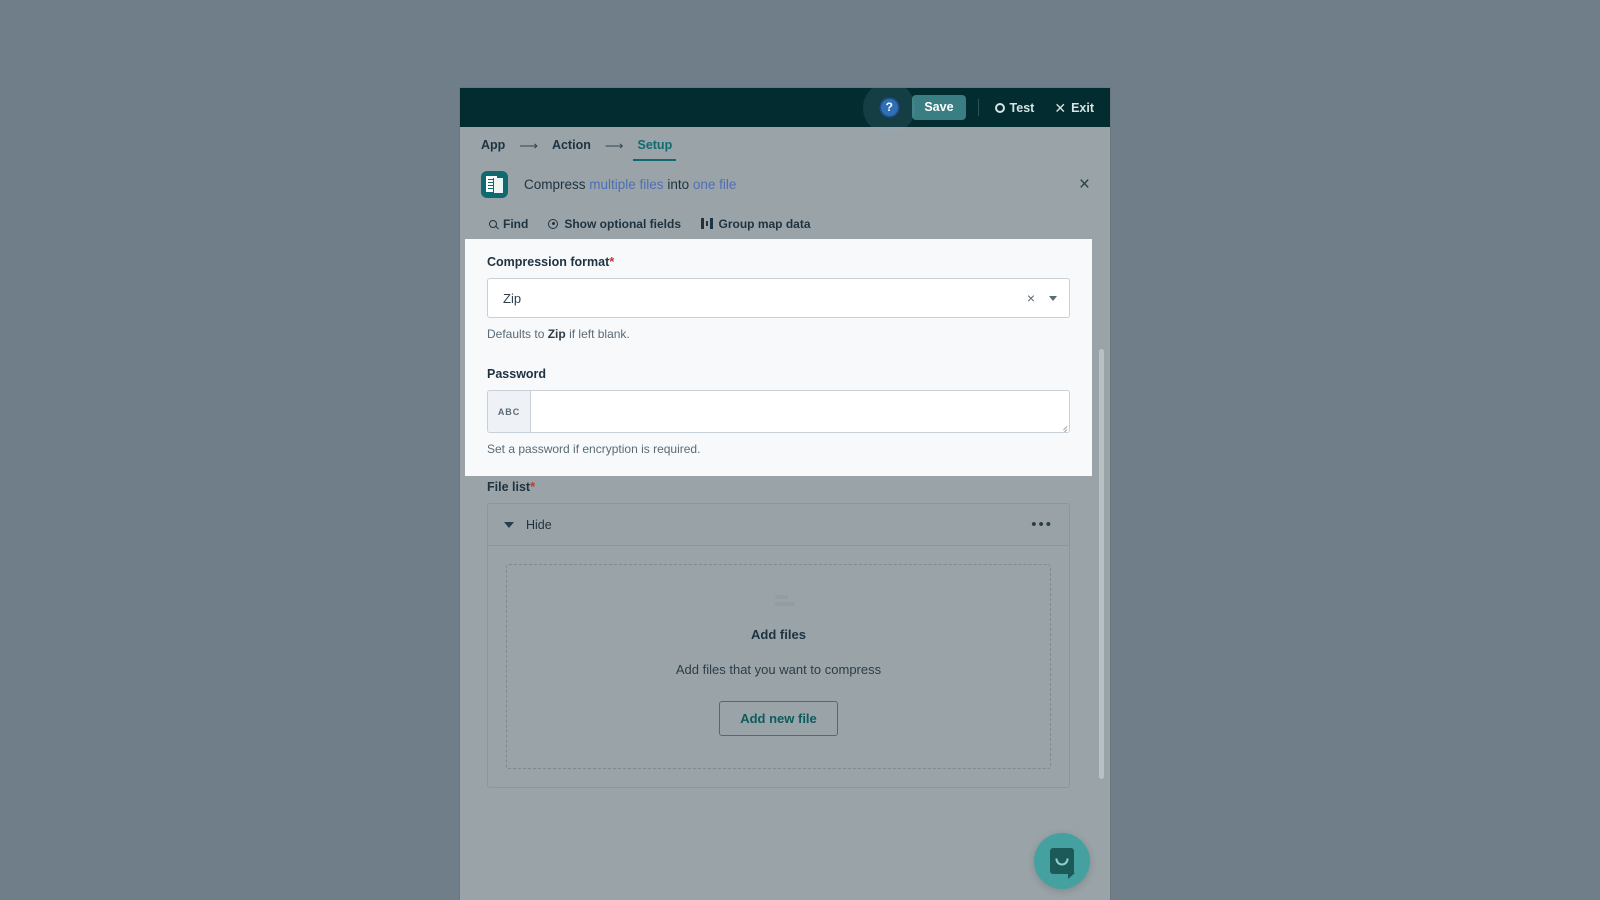 The height and width of the screenshot is (900, 1600). I want to click on exit-label: Exit, so click(1082, 107).